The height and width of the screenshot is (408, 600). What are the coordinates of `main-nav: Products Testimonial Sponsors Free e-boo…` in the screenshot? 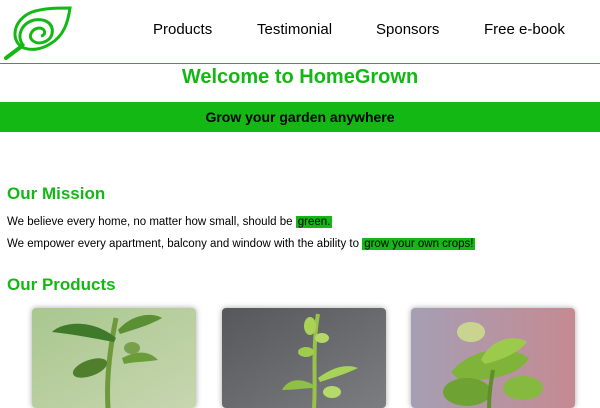 It's located at (300, 32).